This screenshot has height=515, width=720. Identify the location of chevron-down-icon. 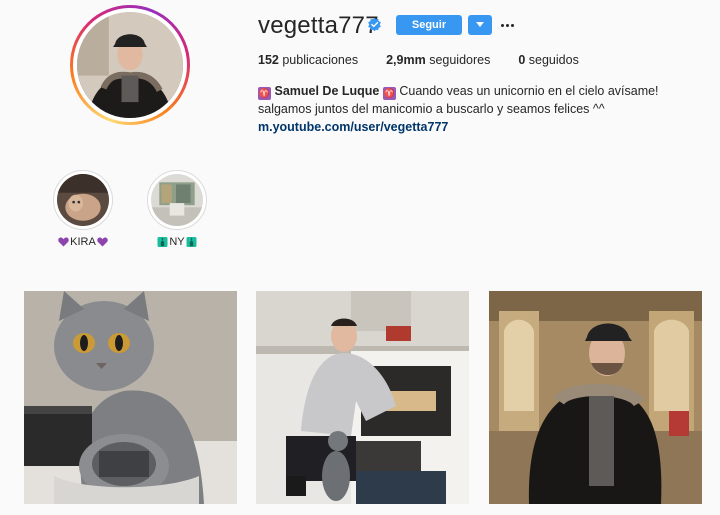
(480, 24).